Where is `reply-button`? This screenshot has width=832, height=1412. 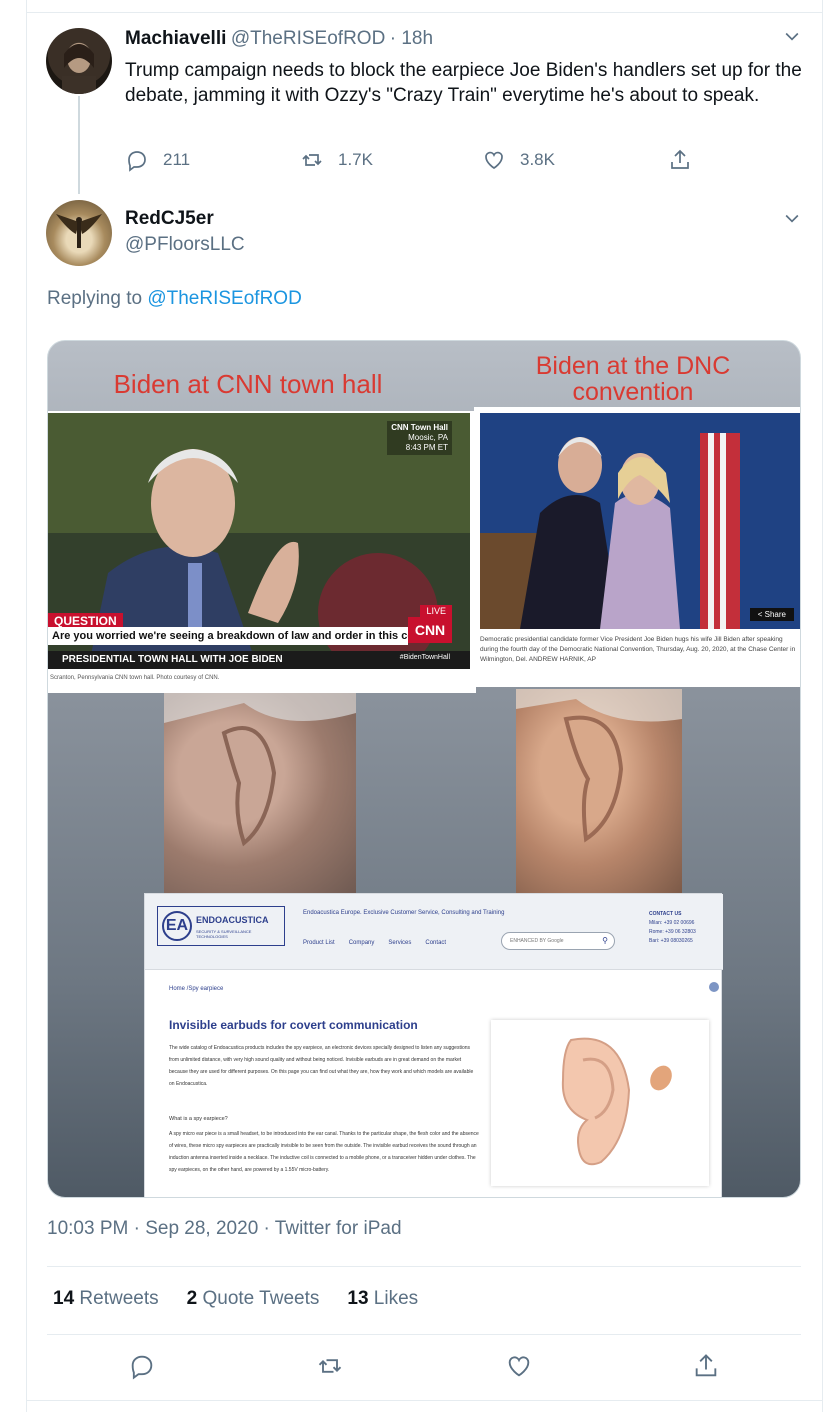 reply-button is located at coordinates (142, 1368).